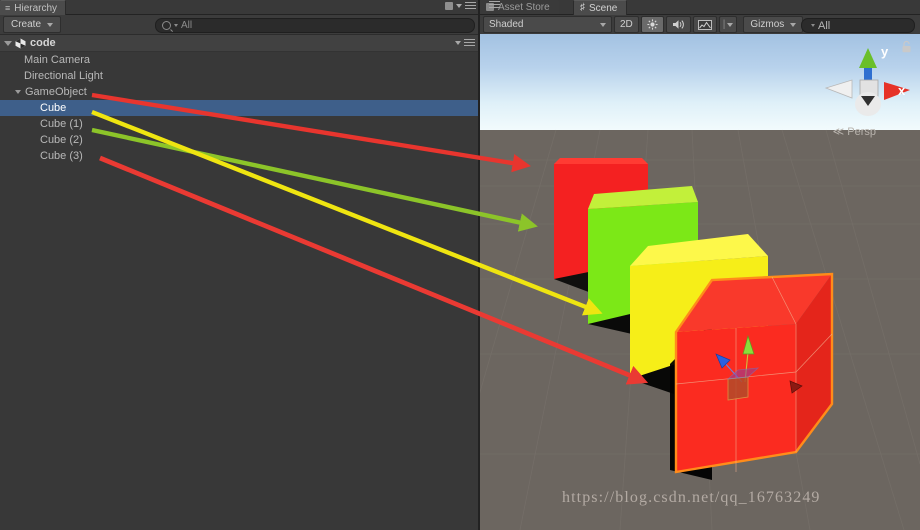 This screenshot has width=920, height=530. I want to click on effects-dropdown-button: |, so click(728, 24).